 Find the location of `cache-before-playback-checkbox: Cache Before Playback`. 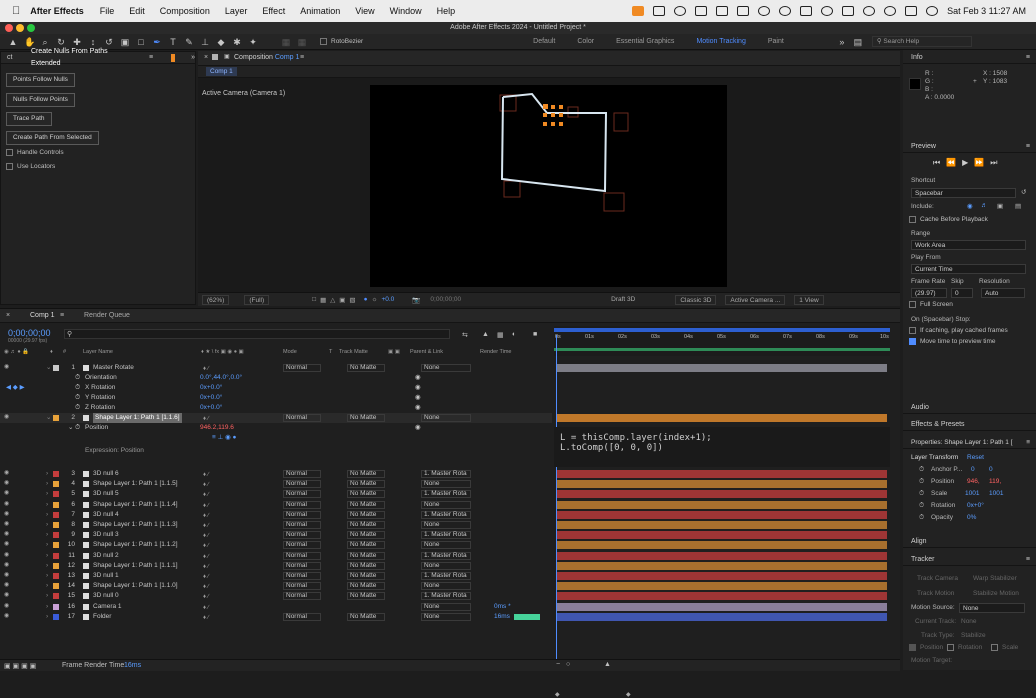

cache-before-playback-checkbox: Cache Before Playback is located at coordinates (948, 219).